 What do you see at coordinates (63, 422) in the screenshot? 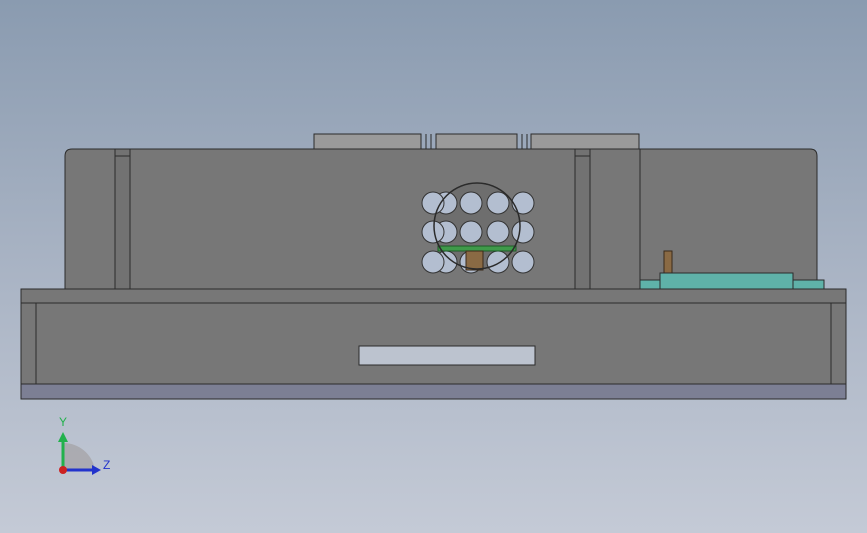
I see `y-axis-label: Y` at bounding box center [63, 422].